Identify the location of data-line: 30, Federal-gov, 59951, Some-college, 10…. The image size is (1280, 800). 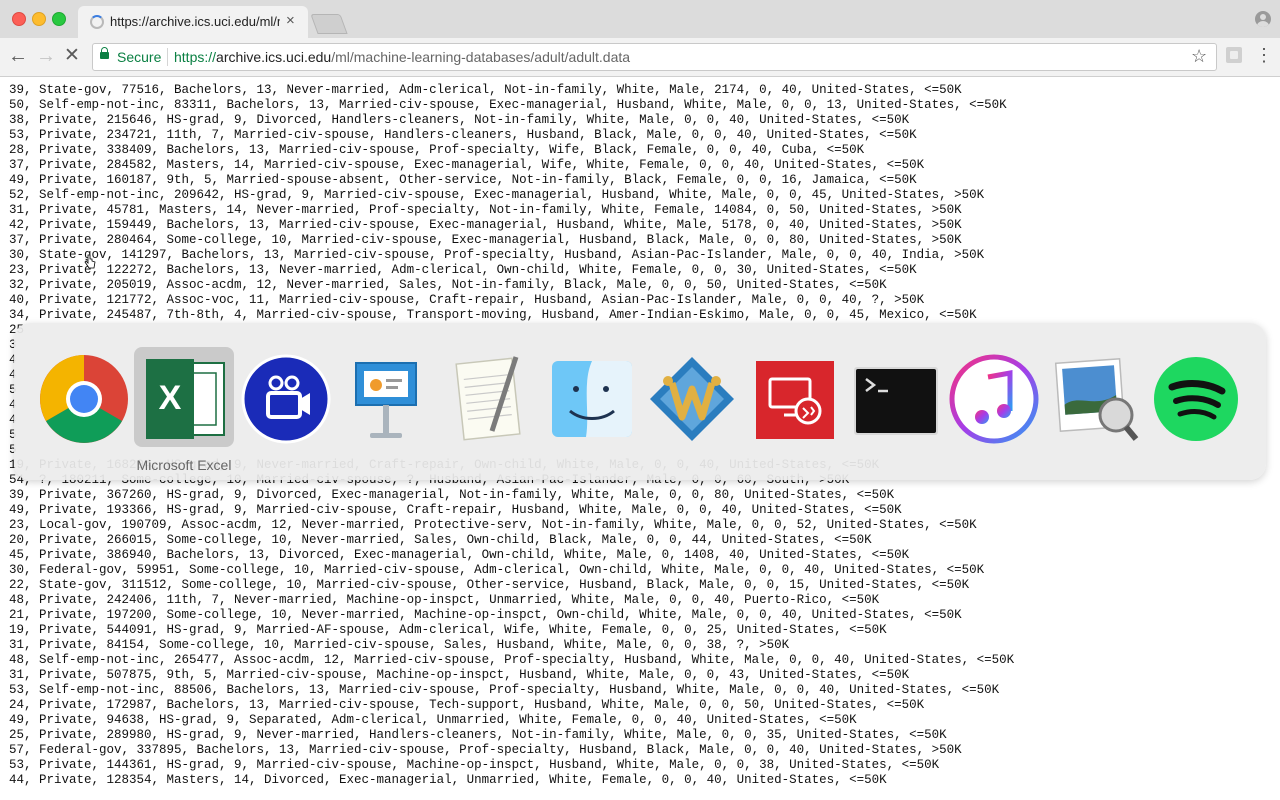
(497, 570).